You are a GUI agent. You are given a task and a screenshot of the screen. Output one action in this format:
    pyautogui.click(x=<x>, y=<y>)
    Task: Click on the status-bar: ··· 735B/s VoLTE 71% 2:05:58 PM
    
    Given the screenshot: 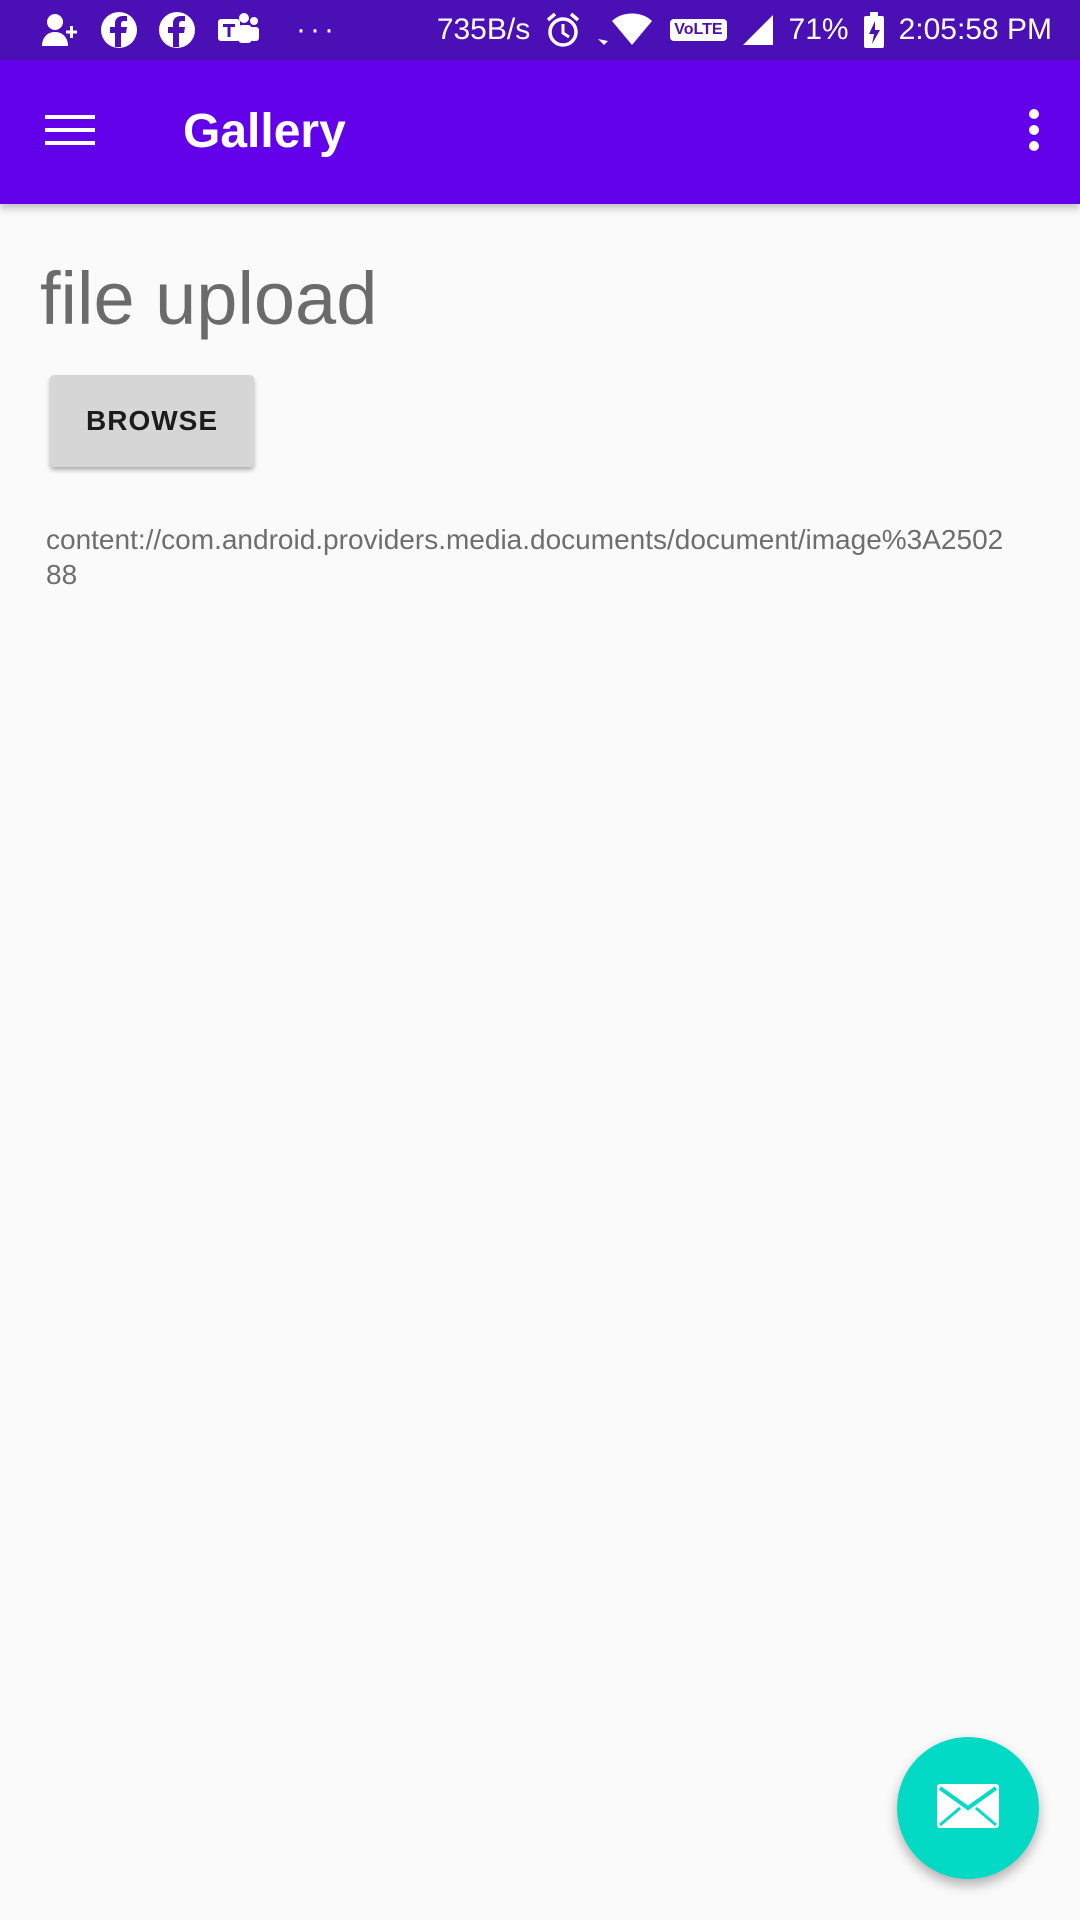 What is the action you would take?
    pyautogui.click(x=540, y=30)
    